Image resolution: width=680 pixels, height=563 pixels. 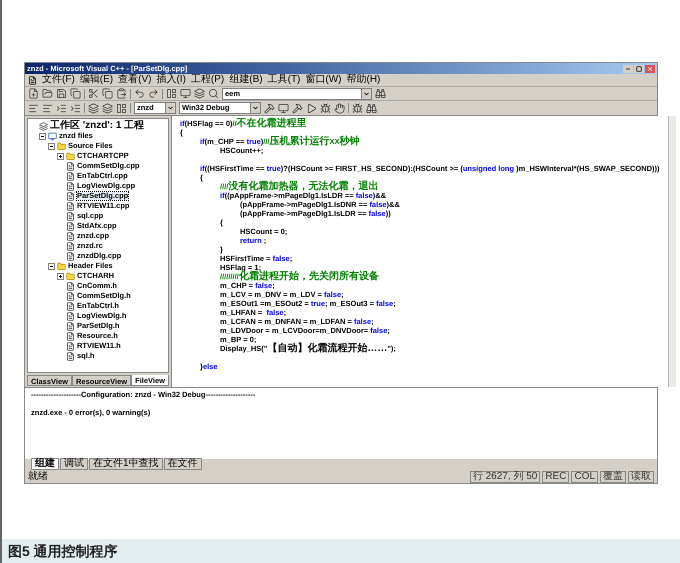 I want to click on hammer-icon, so click(x=269, y=108).